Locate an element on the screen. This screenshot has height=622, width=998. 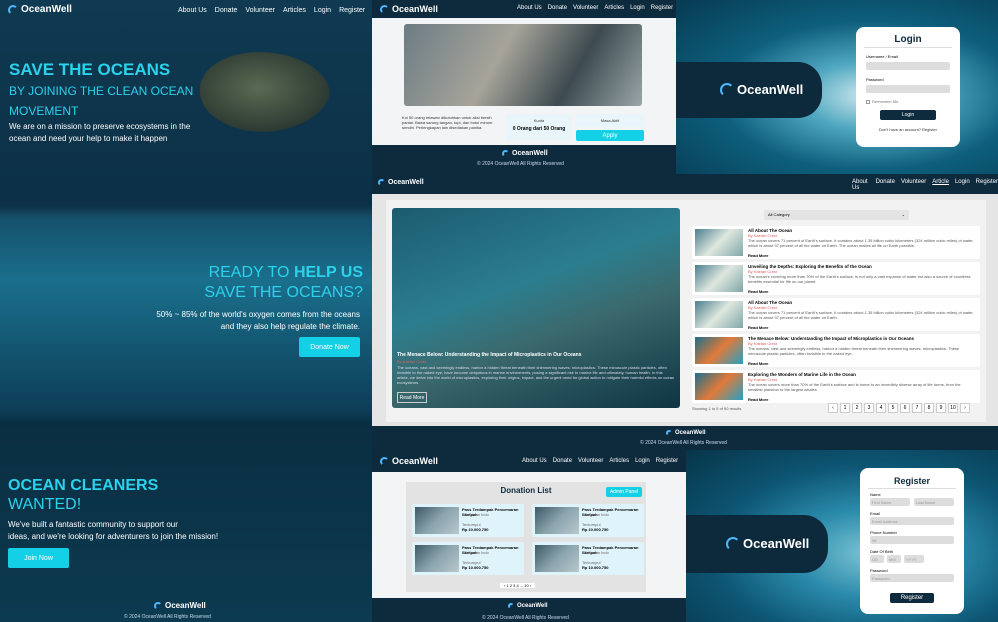
page-button: 6 is located at coordinates (905, 408).